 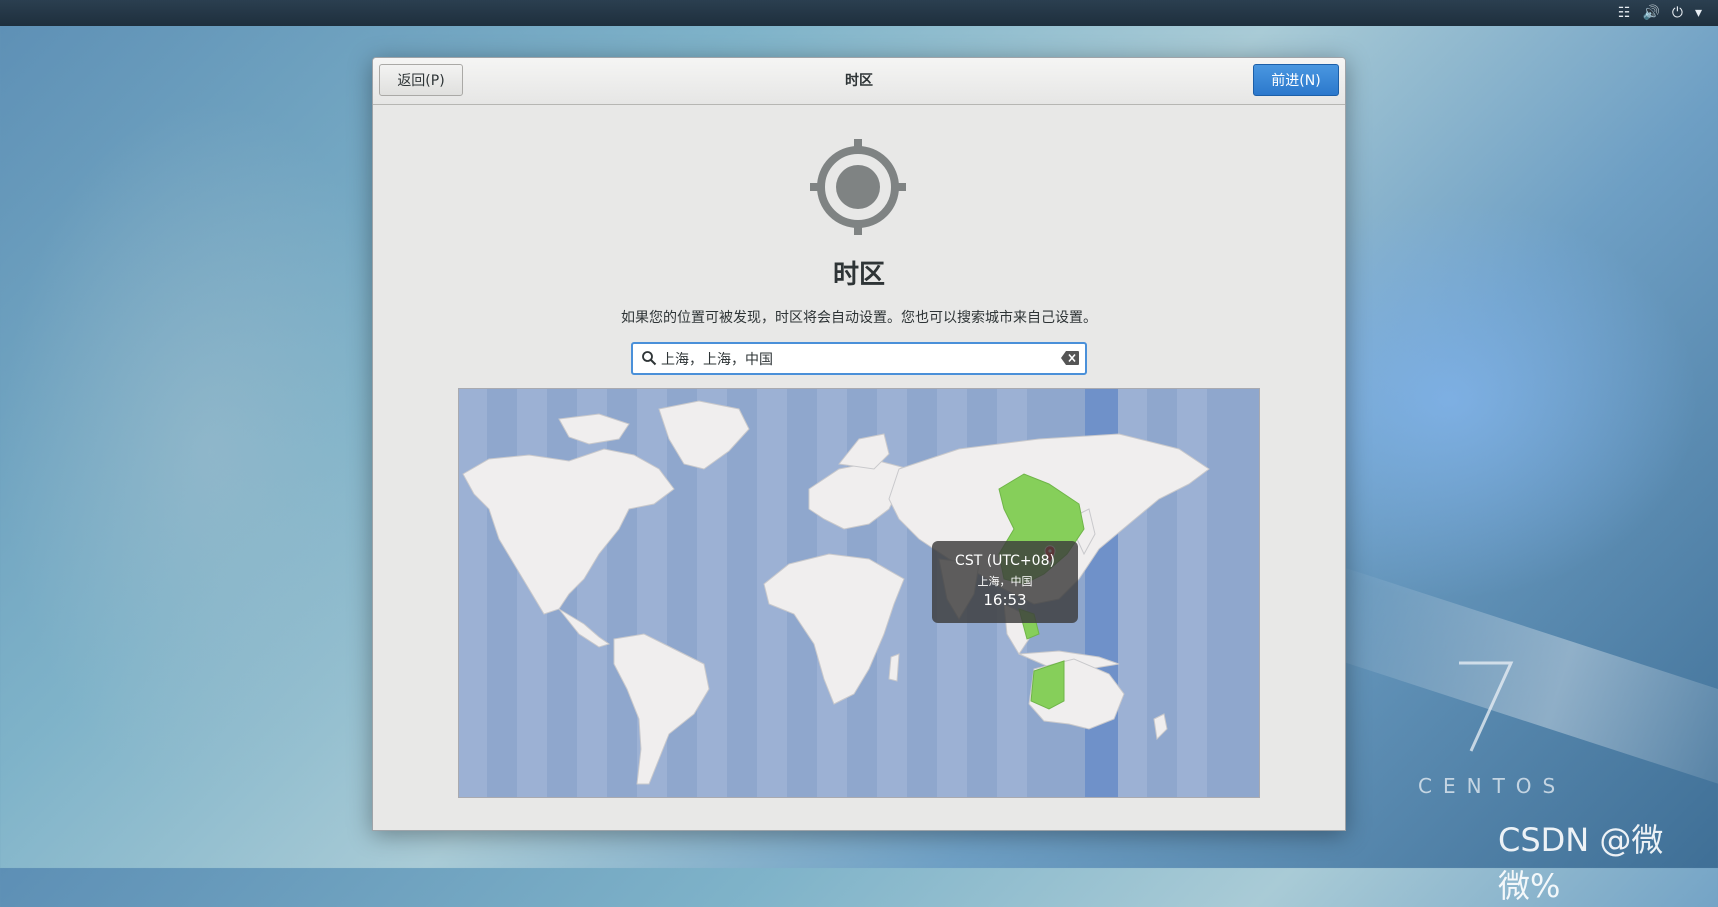 What do you see at coordinates (1486, 706) in the screenshot?
I see `centos-version-mark` at bounding box center [1486, 706].